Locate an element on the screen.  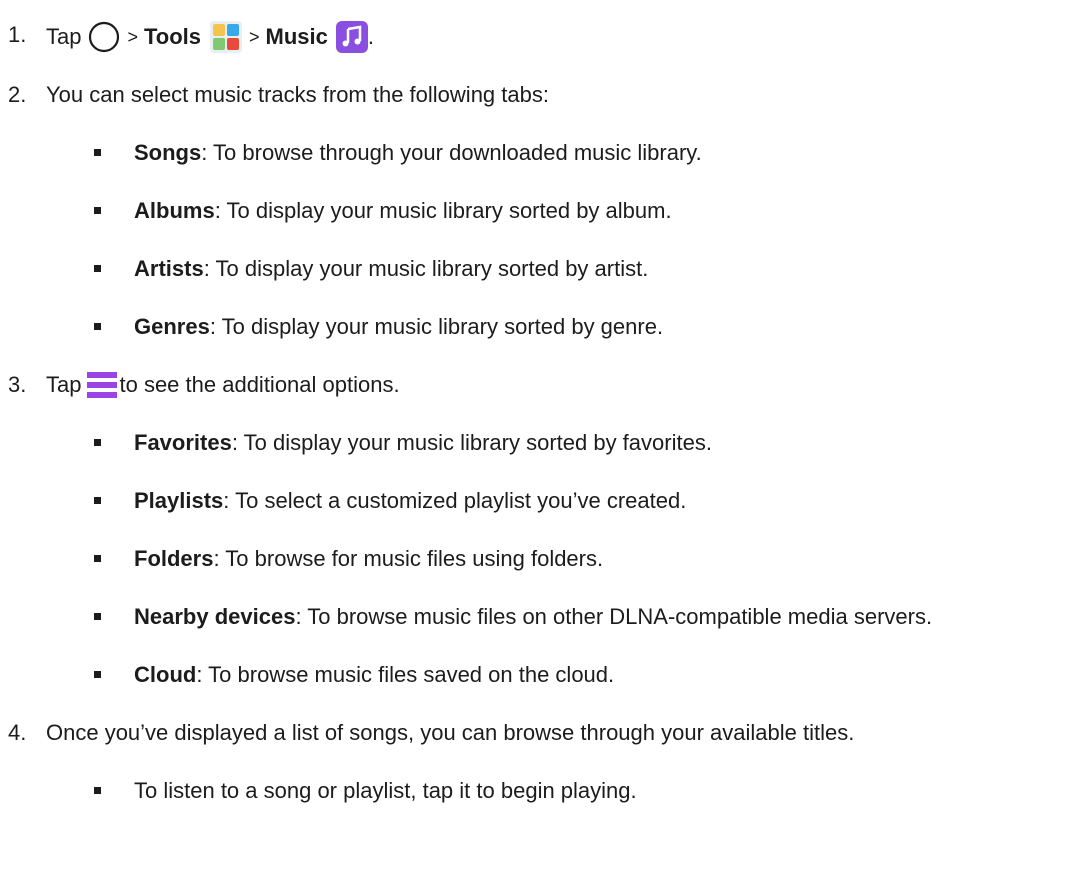
period: . is located at coordinates (371, 36).